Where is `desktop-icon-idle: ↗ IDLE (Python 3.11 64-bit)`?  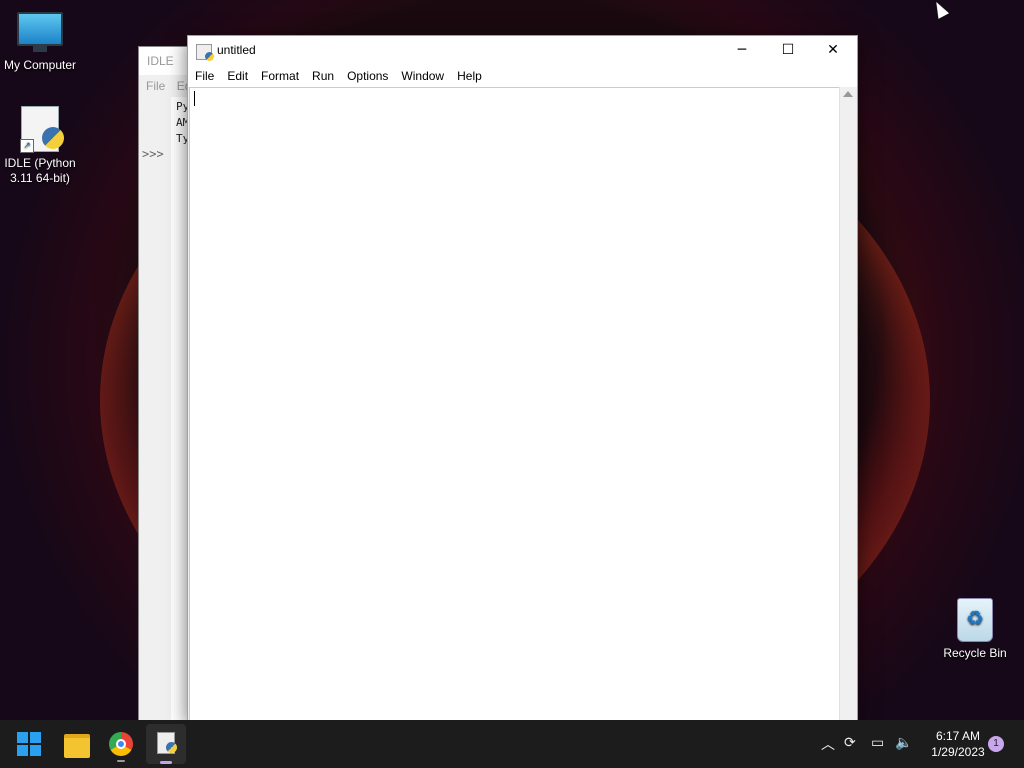
desktop-icon-idle: ↗ IDLE (Python 3.11 64-bit) is located at coordinates (40, 146).